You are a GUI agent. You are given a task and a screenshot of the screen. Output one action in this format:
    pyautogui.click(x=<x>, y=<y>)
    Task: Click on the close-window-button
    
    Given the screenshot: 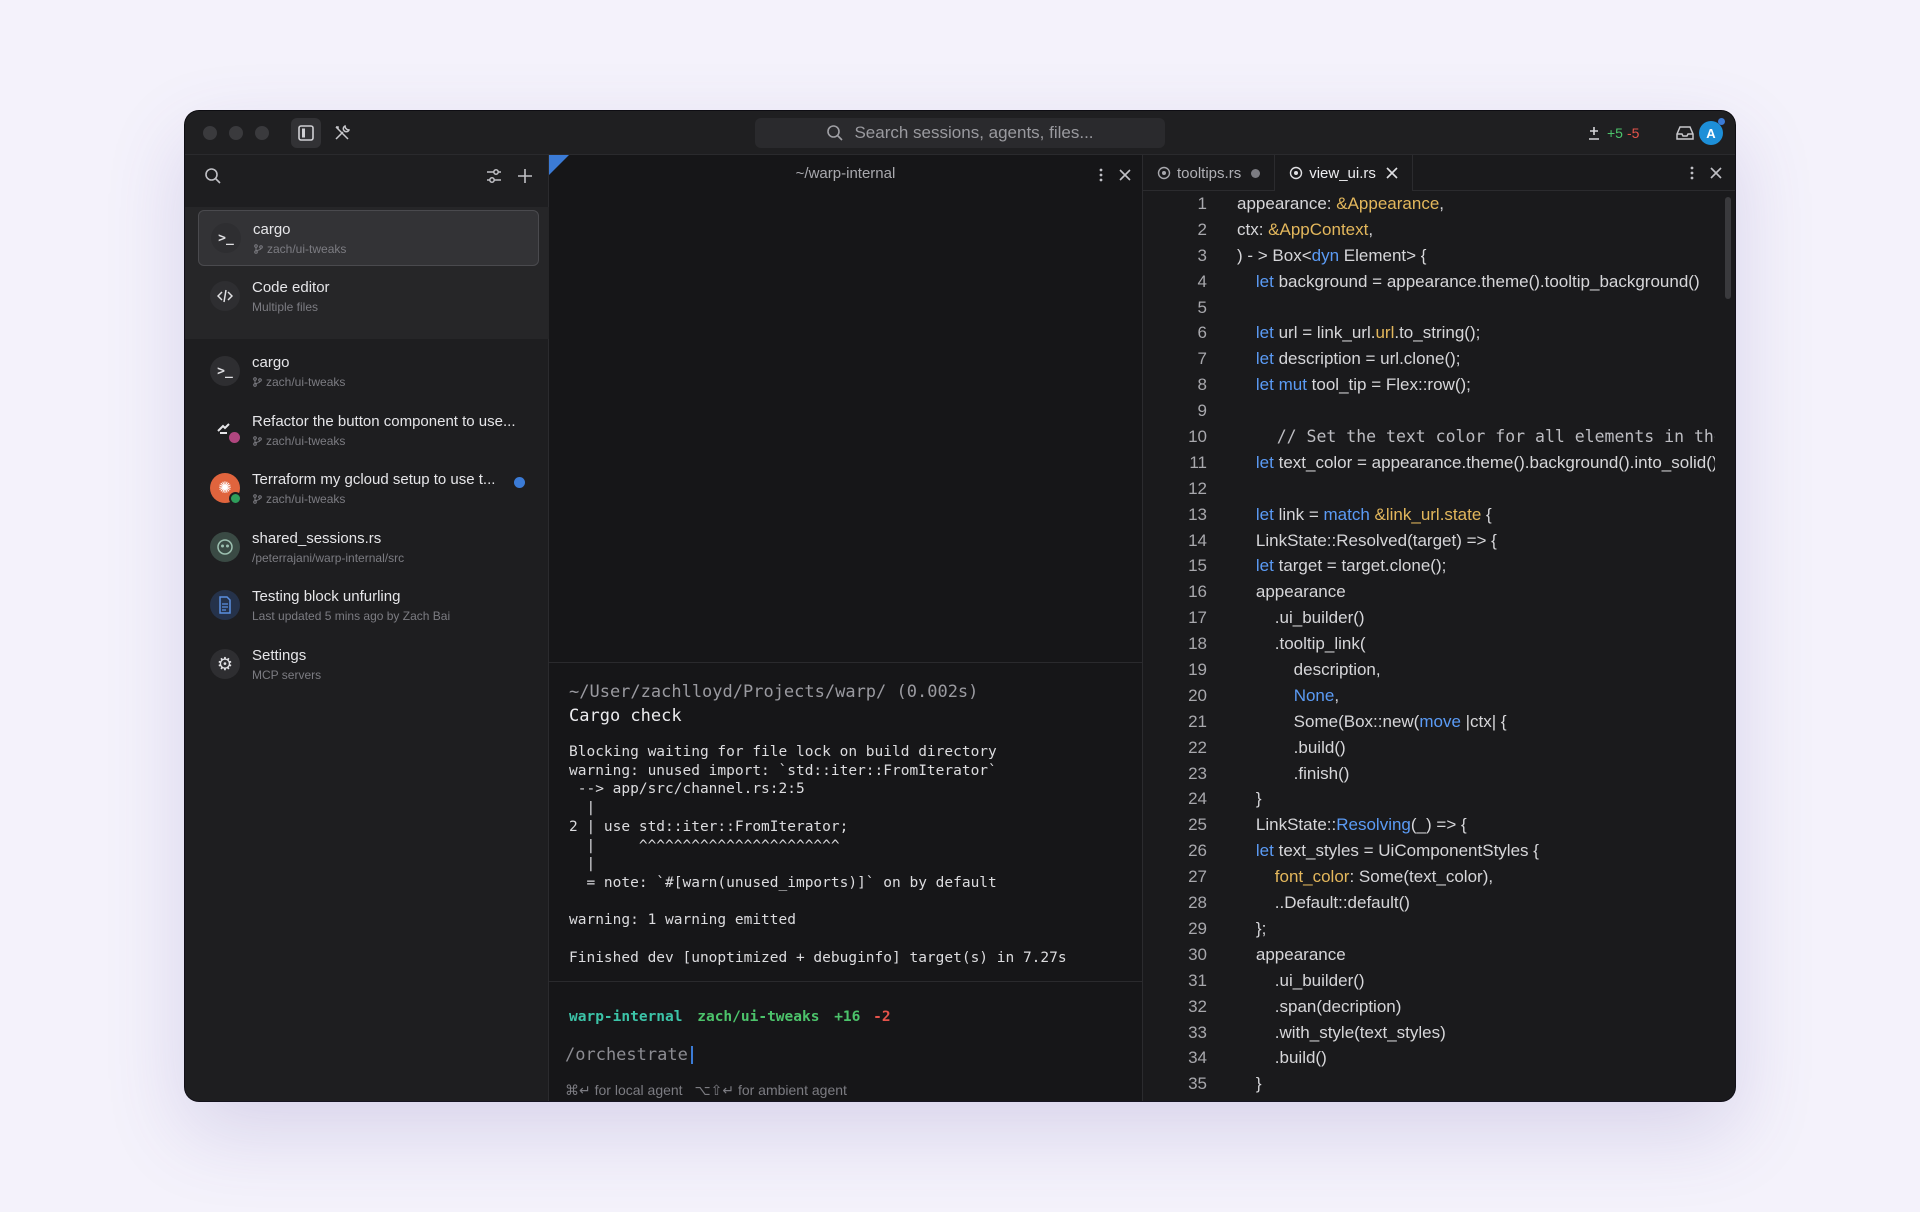 What is the action you would take?
    pyautogui.click(x=210, y=133)
    